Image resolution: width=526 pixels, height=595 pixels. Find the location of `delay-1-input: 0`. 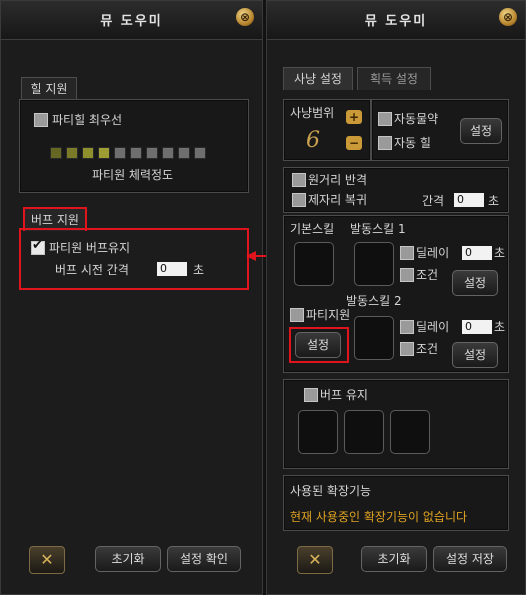

delay-1-input: 0 is located at coordinates (477, 253).